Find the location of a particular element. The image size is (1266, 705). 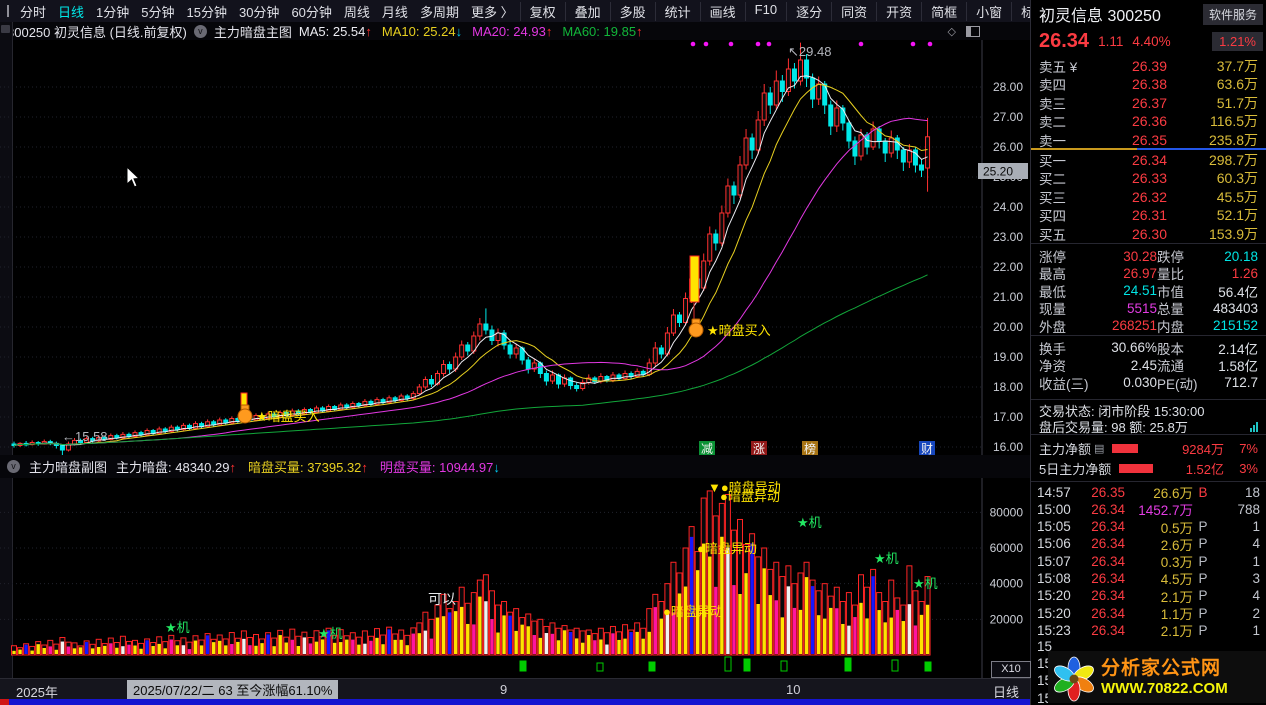

tick-row-2: 15:05 26.34 0.5万 P 1 is located at coordinates (1148, 526).